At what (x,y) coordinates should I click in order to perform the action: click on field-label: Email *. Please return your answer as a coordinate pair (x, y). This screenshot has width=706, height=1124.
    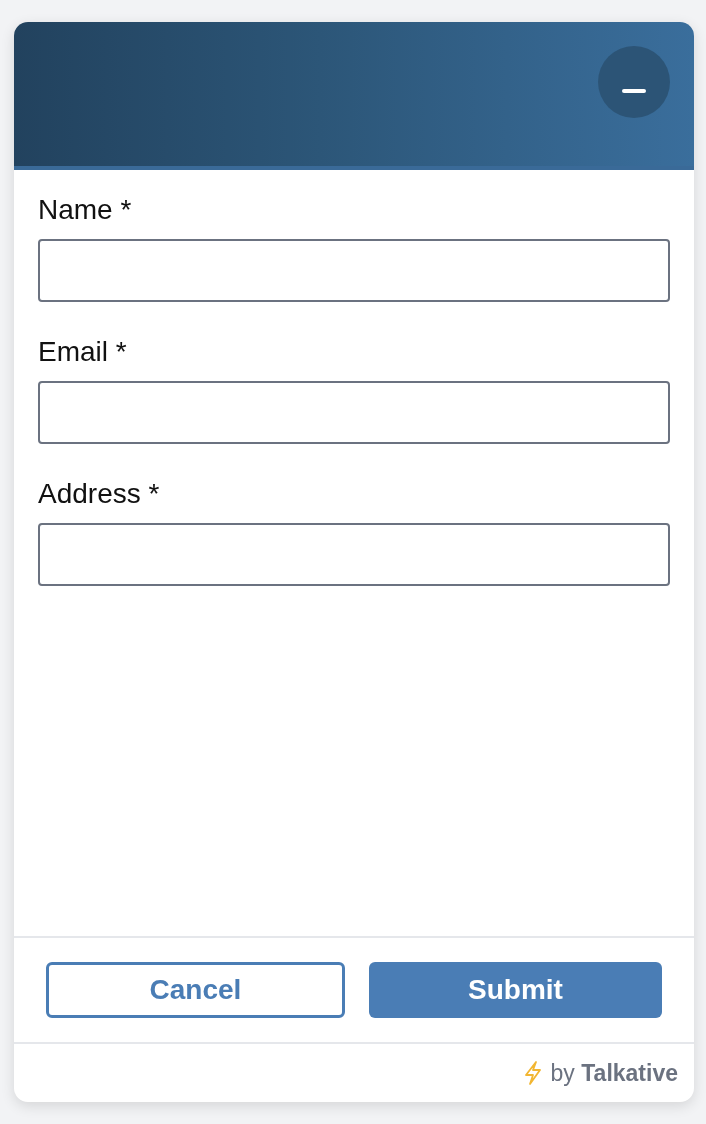
    Looking at the image, I should click on (83, 352).